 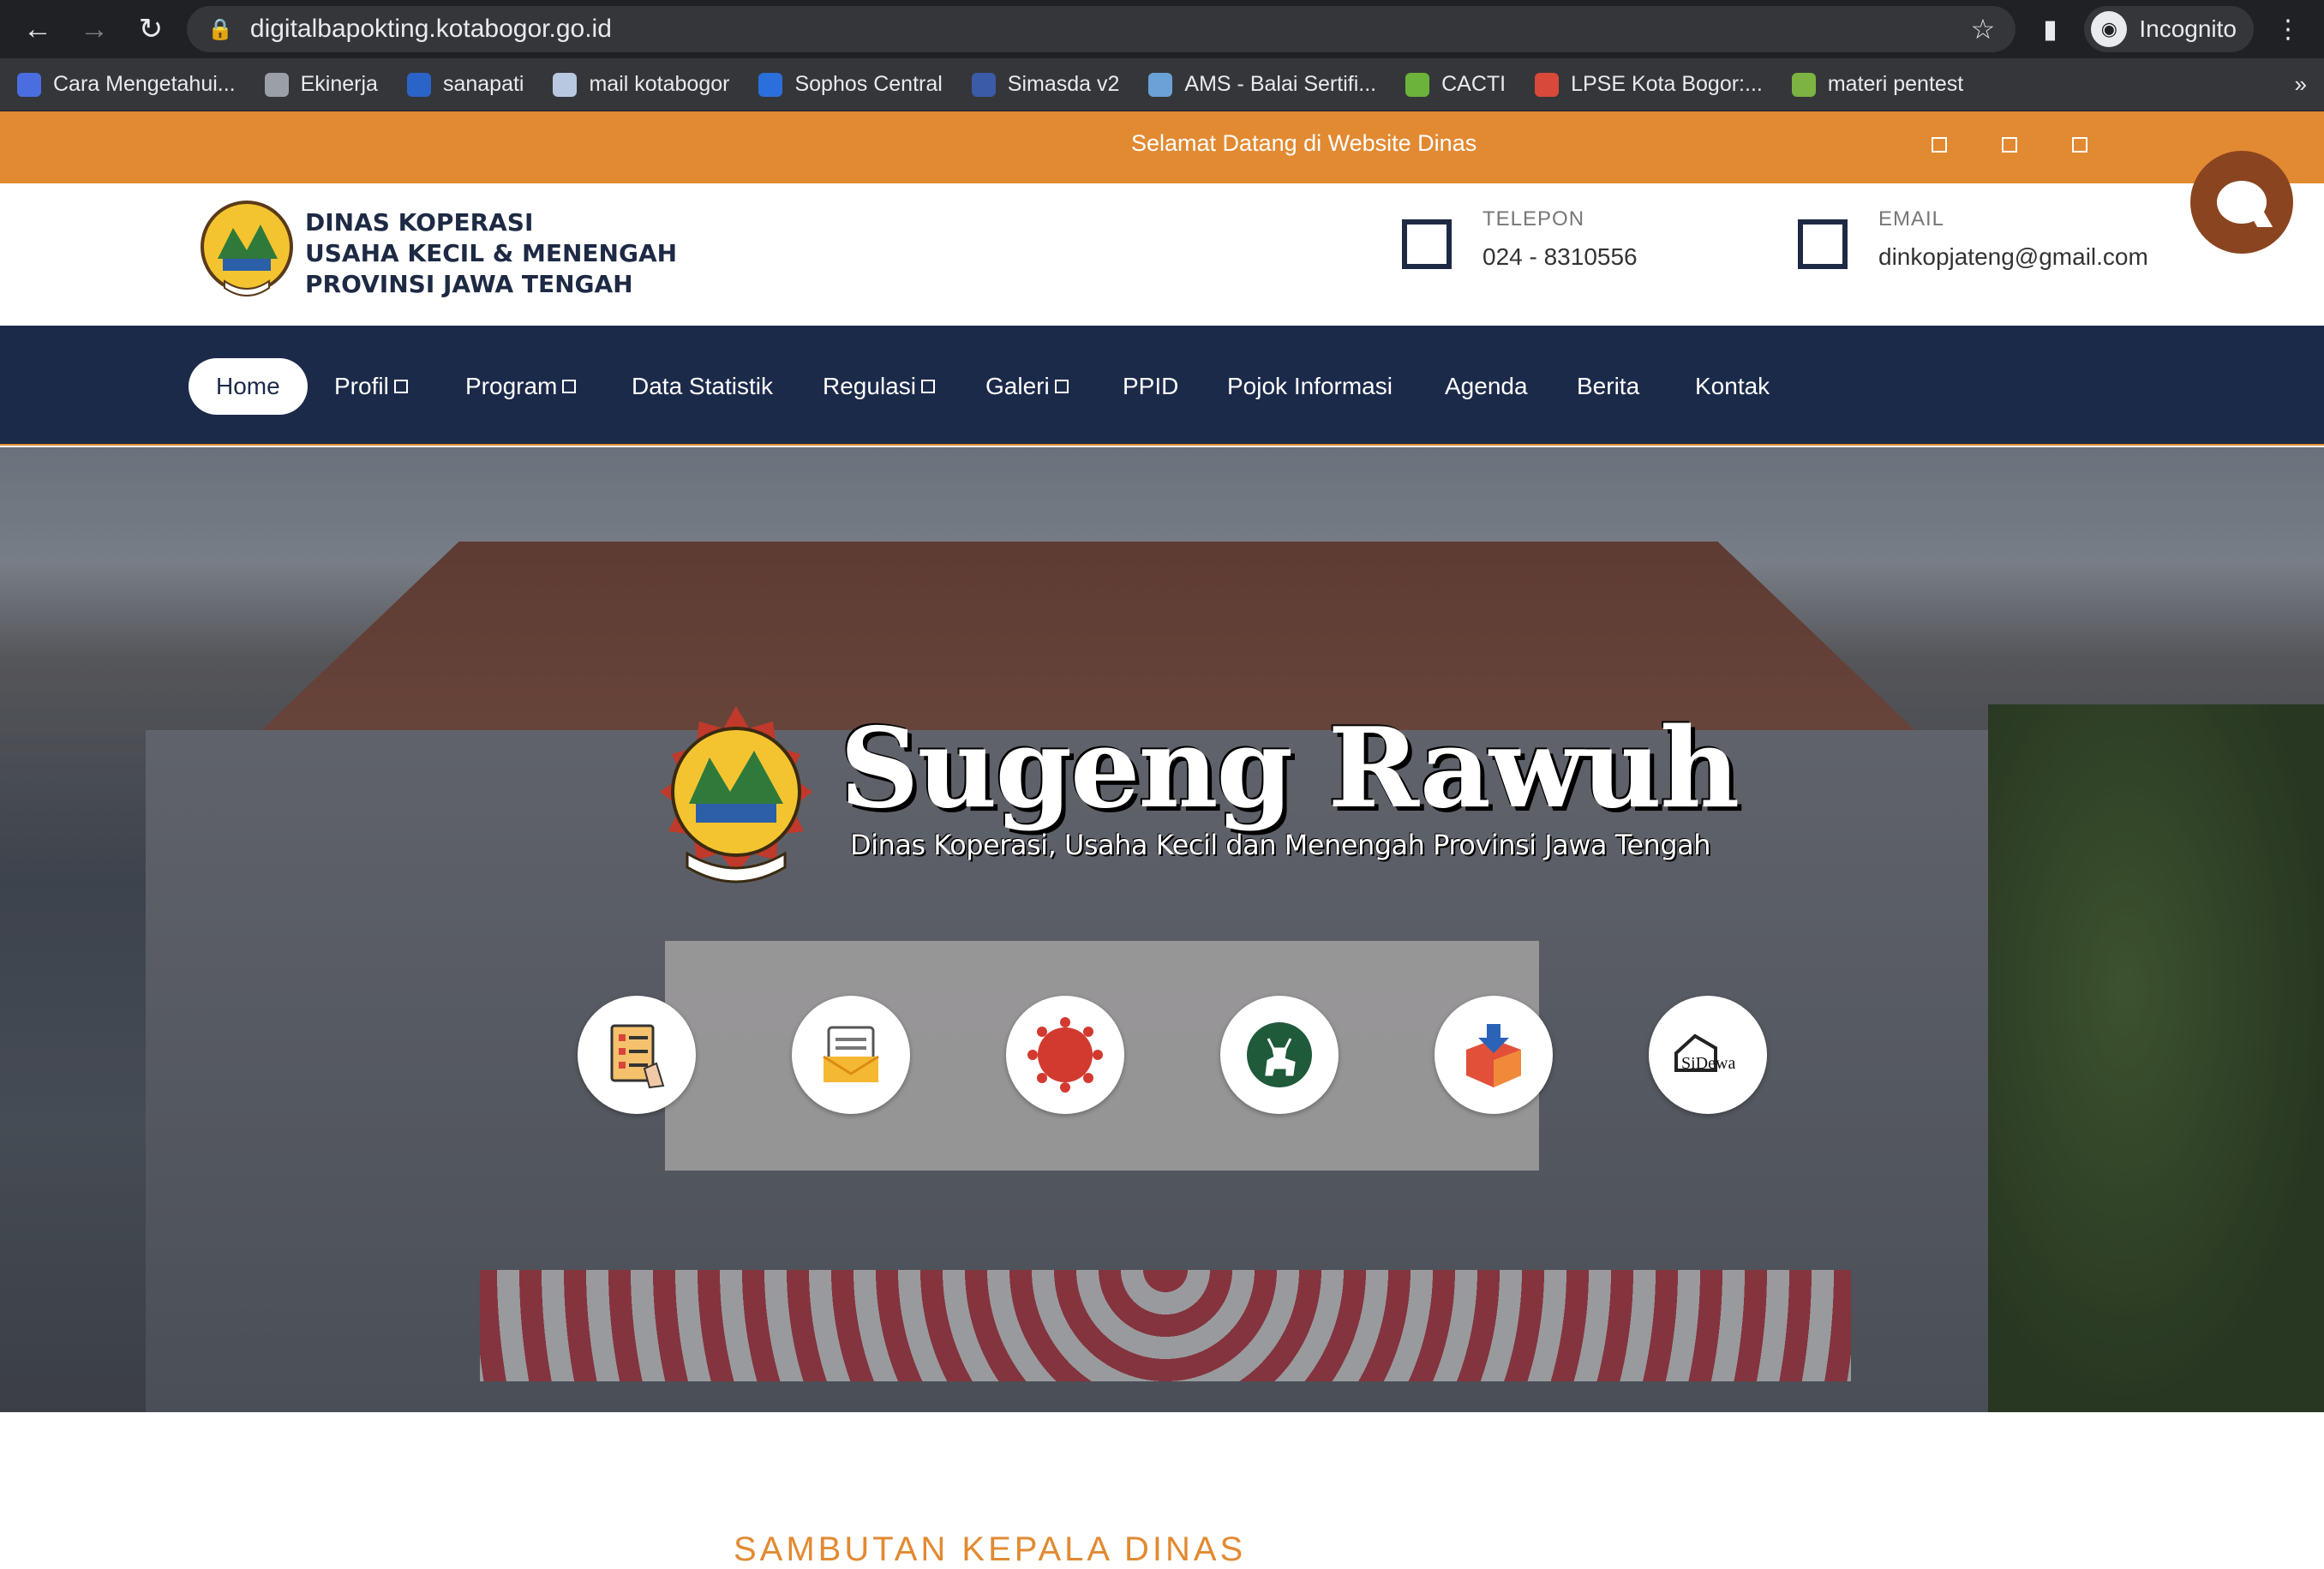 What do you see at coordinates (1520, 239) in the screenshot?
I see `phone-contact: TELEPON 024 - 8310556` at bounding box center [1520, 239].